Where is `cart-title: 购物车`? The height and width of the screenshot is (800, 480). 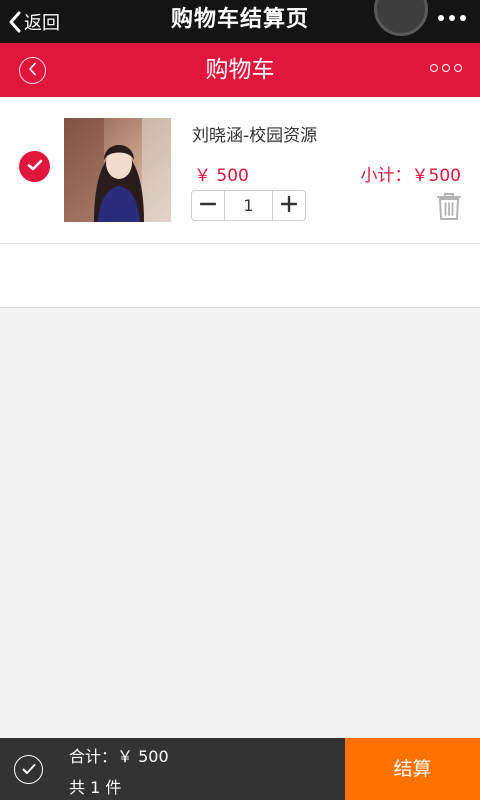 cart-title: 购物车 is located at coordinates (240, 70).